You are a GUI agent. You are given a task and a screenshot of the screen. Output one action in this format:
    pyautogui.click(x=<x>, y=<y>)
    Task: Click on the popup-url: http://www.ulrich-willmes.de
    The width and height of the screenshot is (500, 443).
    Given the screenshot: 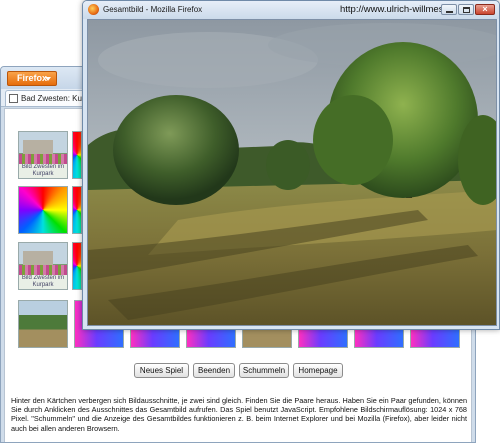 What is the action you would take?
    pyautogui.click(x=398, y=9)
    